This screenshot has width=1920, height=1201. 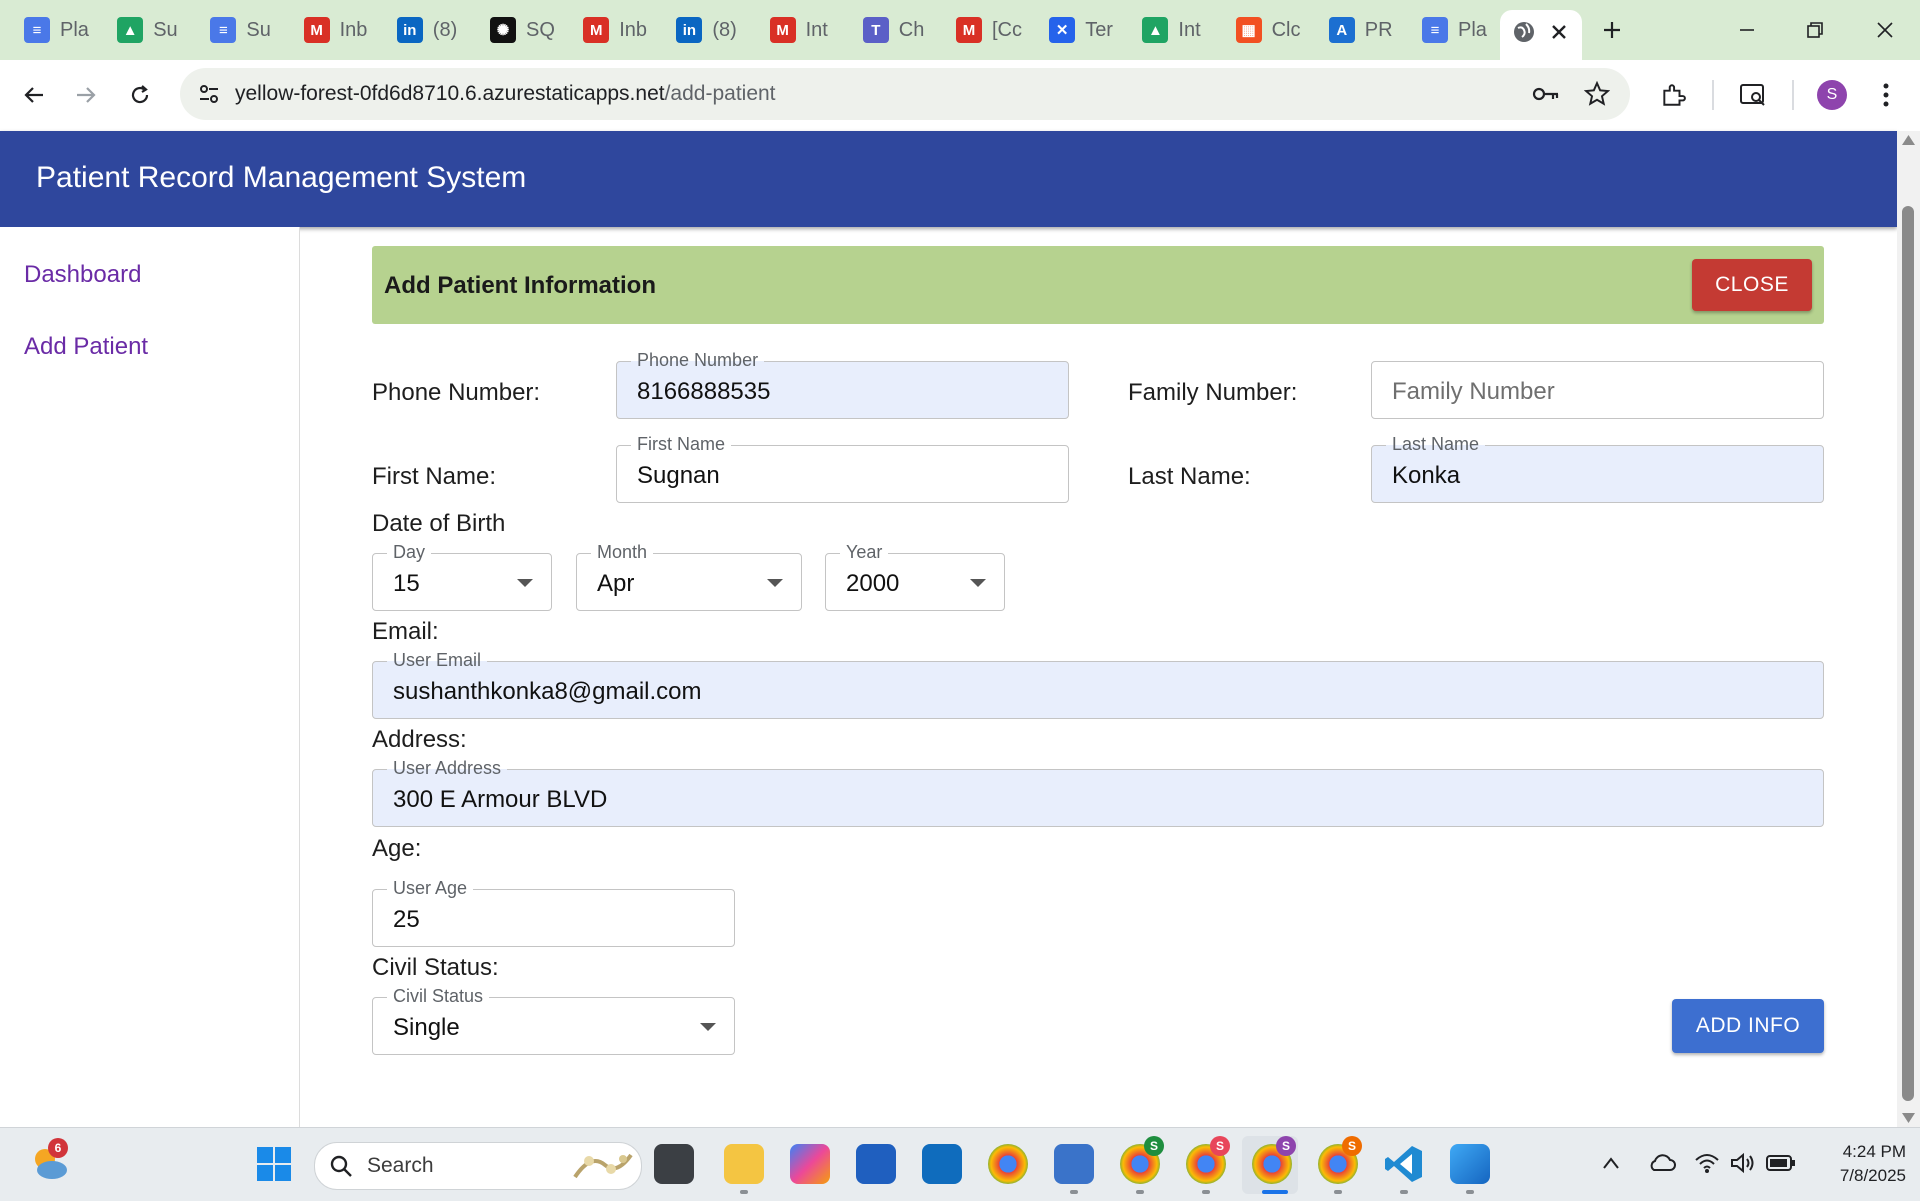 I want to click on plus-icon, so click(x=1612, y=30).